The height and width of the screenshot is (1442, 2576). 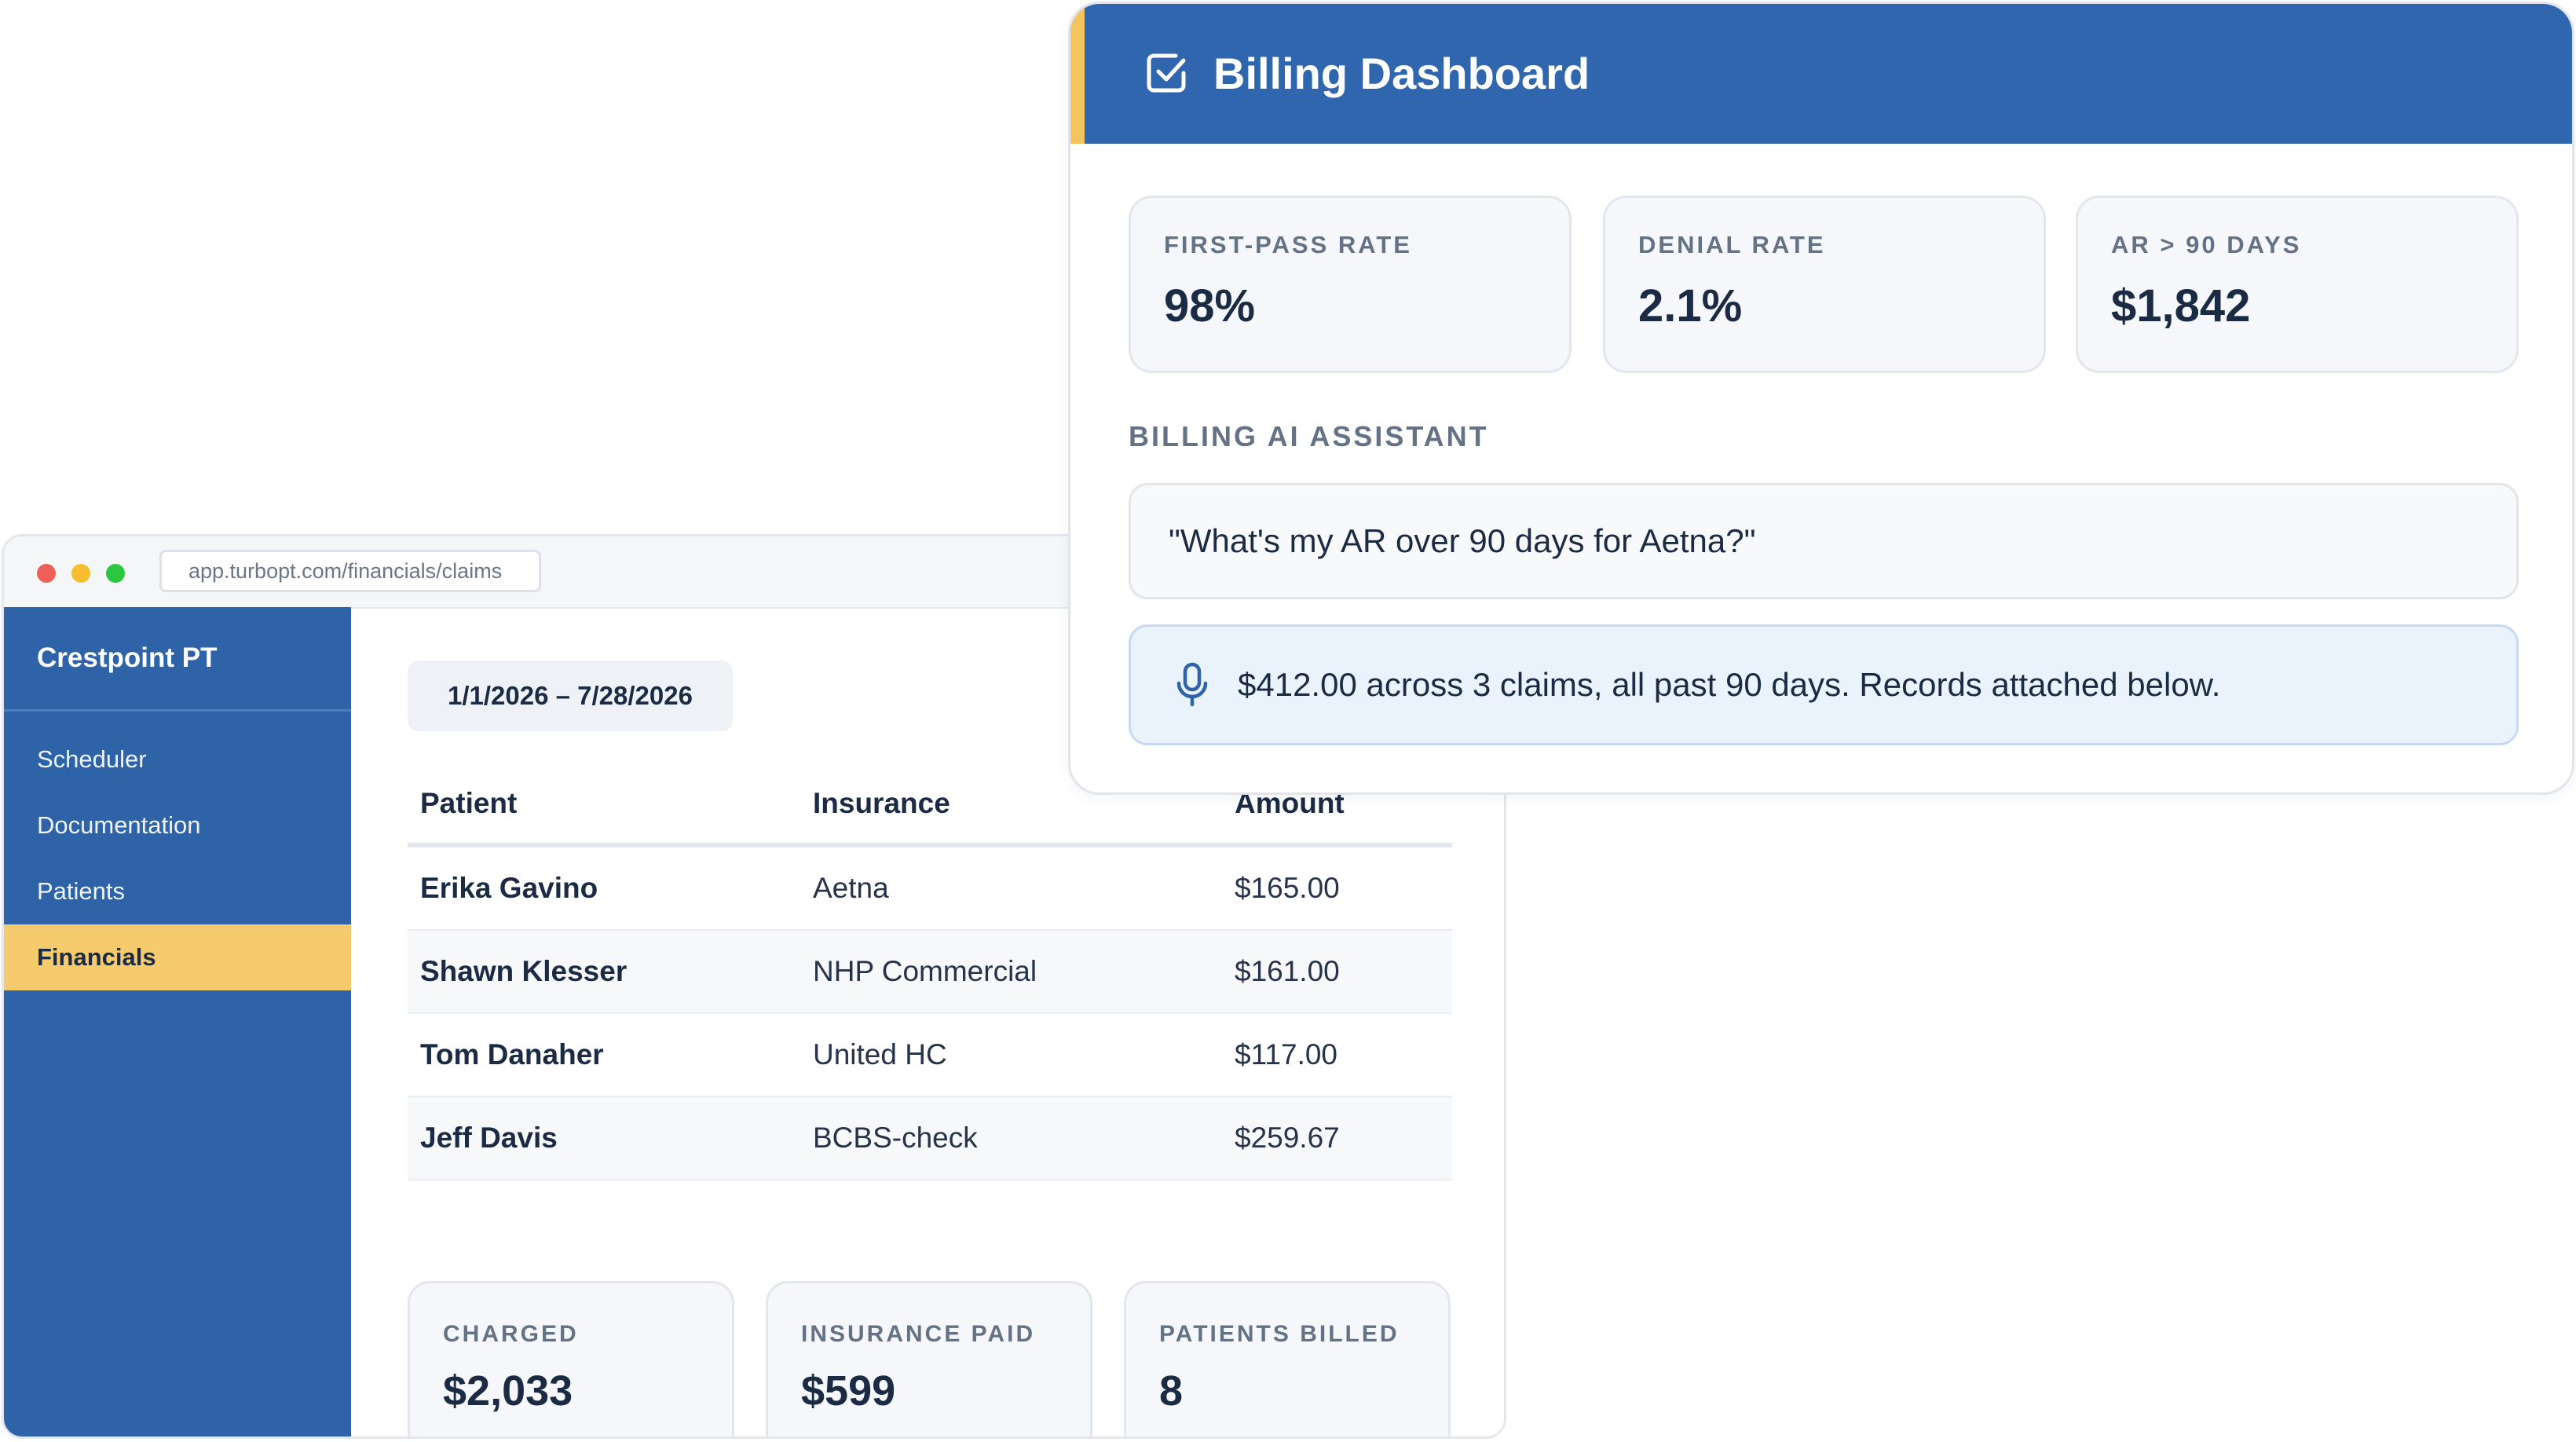 I want to click on stat-label: PATIENTS BILLED, so click(x=1280, y=1334).